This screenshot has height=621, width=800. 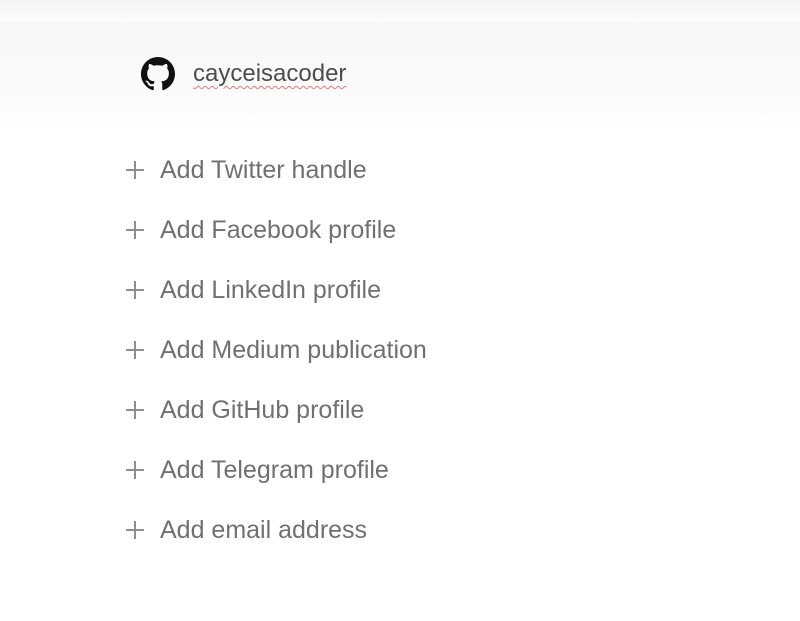 I want to click on add-twitter-handle: Add Twitter handle, so click(x=334, y=170).